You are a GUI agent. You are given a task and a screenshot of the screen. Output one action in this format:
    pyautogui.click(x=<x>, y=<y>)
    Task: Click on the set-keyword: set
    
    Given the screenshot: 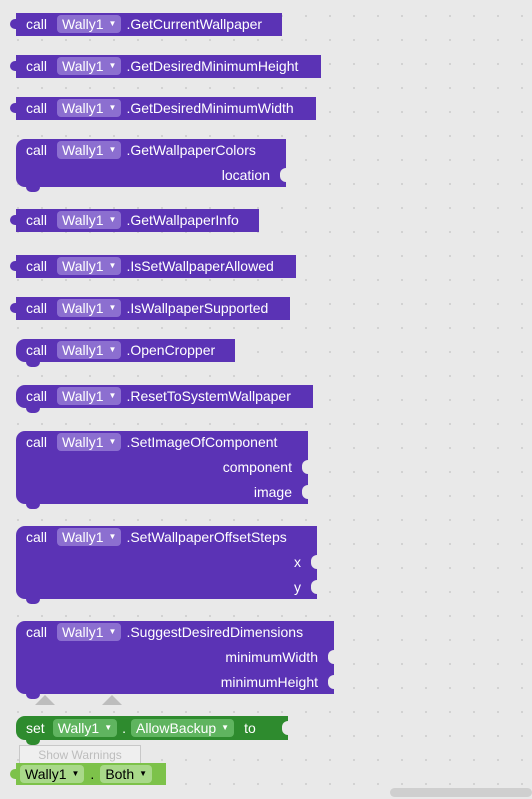 What is the action you would take?
    pyautogui.click(x=35, y=728)
    